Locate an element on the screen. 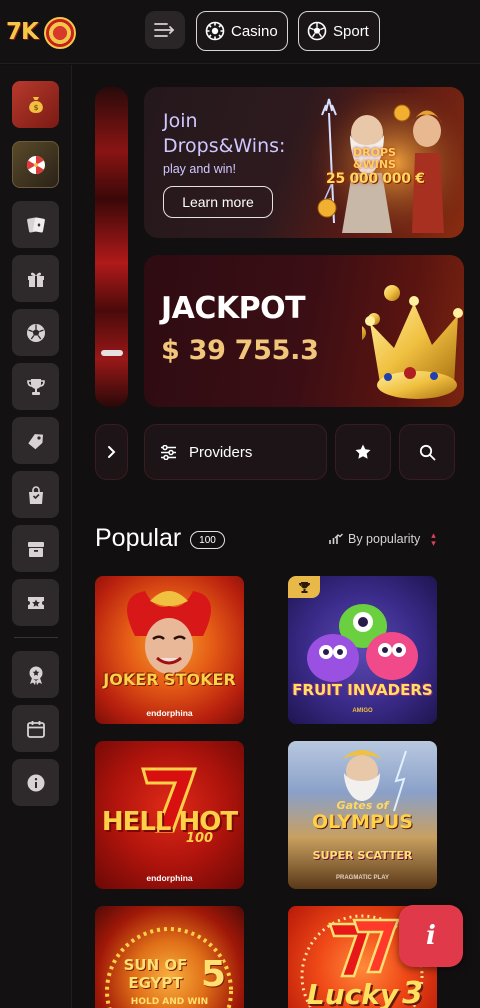  game-title-number: 5 is located at coordinates (213, 974).